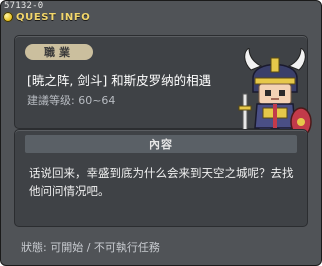 This screenshot has height=266, width=322. What do you see at coordinates (161, 144) in the screenshot?
I see `content-header: 內容` at bounding box center [161, 144].